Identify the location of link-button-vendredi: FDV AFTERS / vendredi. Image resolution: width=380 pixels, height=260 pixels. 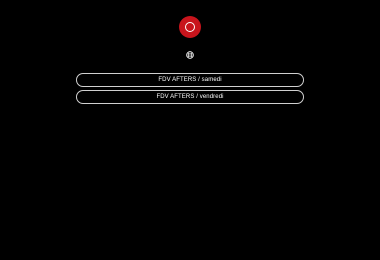
(190, 97).